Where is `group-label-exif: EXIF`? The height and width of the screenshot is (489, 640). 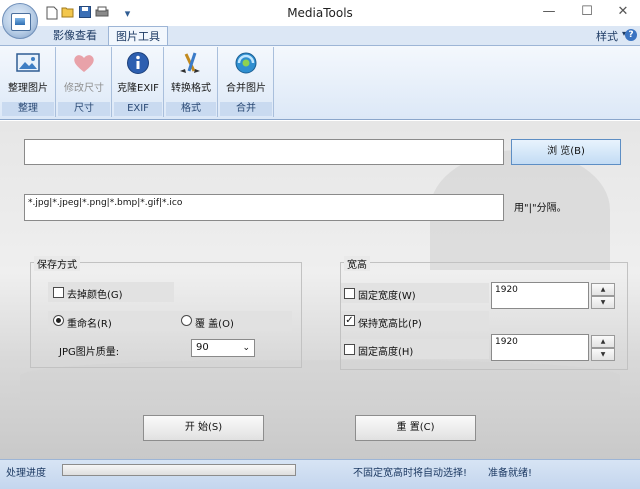
group-label-exif: EXIF is located at coordinates (138, 109).